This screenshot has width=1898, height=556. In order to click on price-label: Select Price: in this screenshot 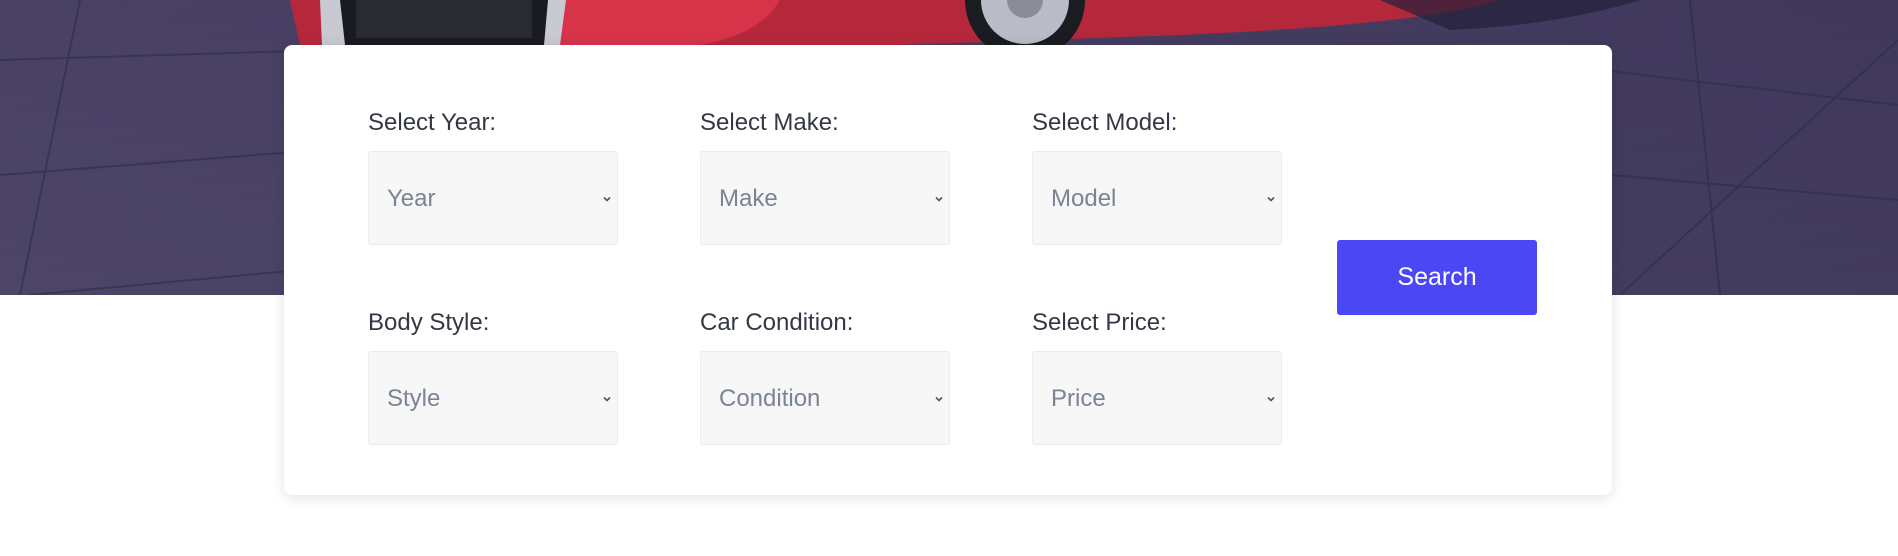, I will do `click(1099, 322)`.